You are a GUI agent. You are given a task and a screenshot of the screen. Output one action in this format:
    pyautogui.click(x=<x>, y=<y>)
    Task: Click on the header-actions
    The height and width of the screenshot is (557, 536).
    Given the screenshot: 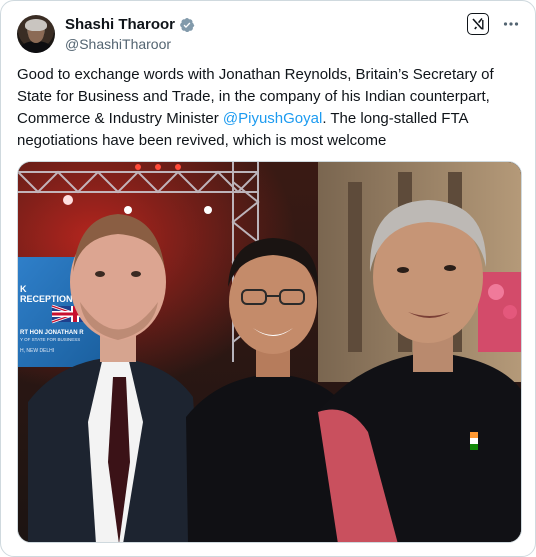 What is the action you would take?
    pyautogui.click(x=494, y=24)
    